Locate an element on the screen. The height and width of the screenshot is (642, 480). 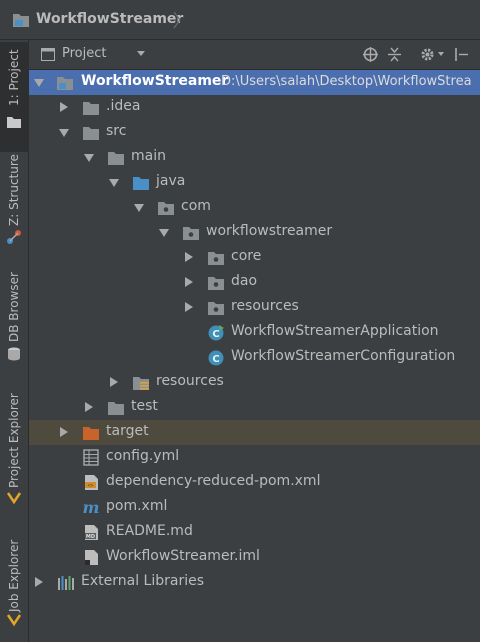
tree-item-reduced-pom: <> dependency-reduced-pom.xml is located at coordinates (254, 482).